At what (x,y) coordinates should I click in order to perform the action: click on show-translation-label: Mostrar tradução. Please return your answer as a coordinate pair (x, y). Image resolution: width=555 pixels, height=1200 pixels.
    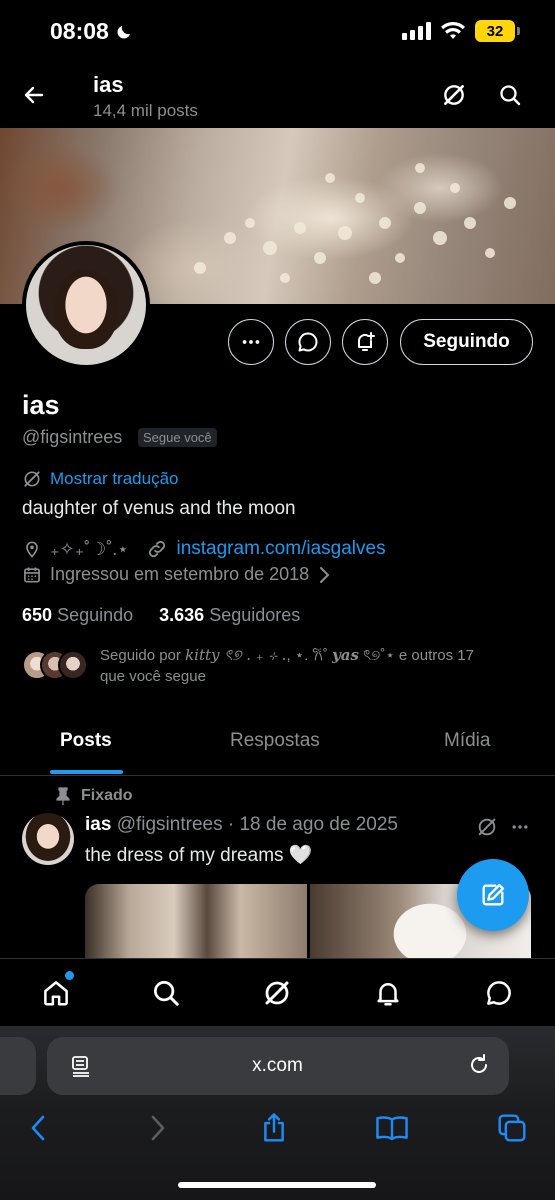
    Looking at the image, I should click on (114, 478).